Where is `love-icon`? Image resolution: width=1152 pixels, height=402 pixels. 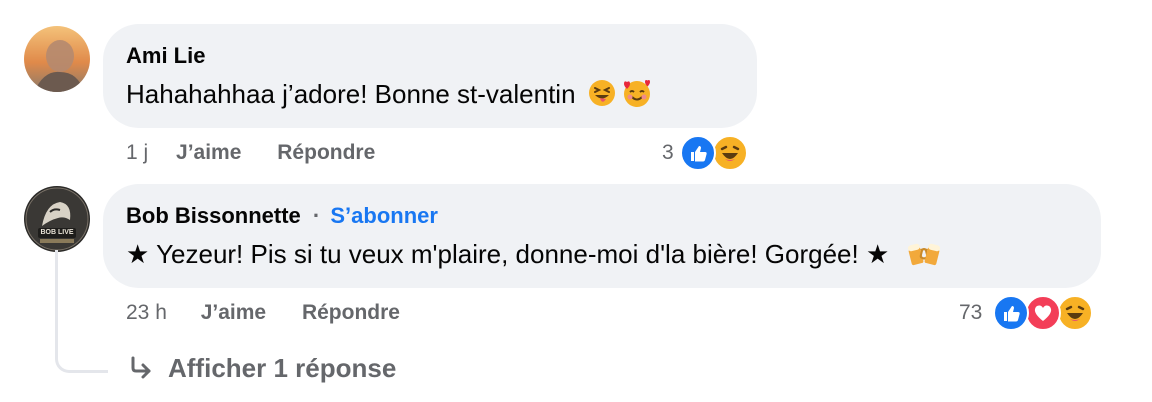 love-icon is located at coordinates (1043, 313).